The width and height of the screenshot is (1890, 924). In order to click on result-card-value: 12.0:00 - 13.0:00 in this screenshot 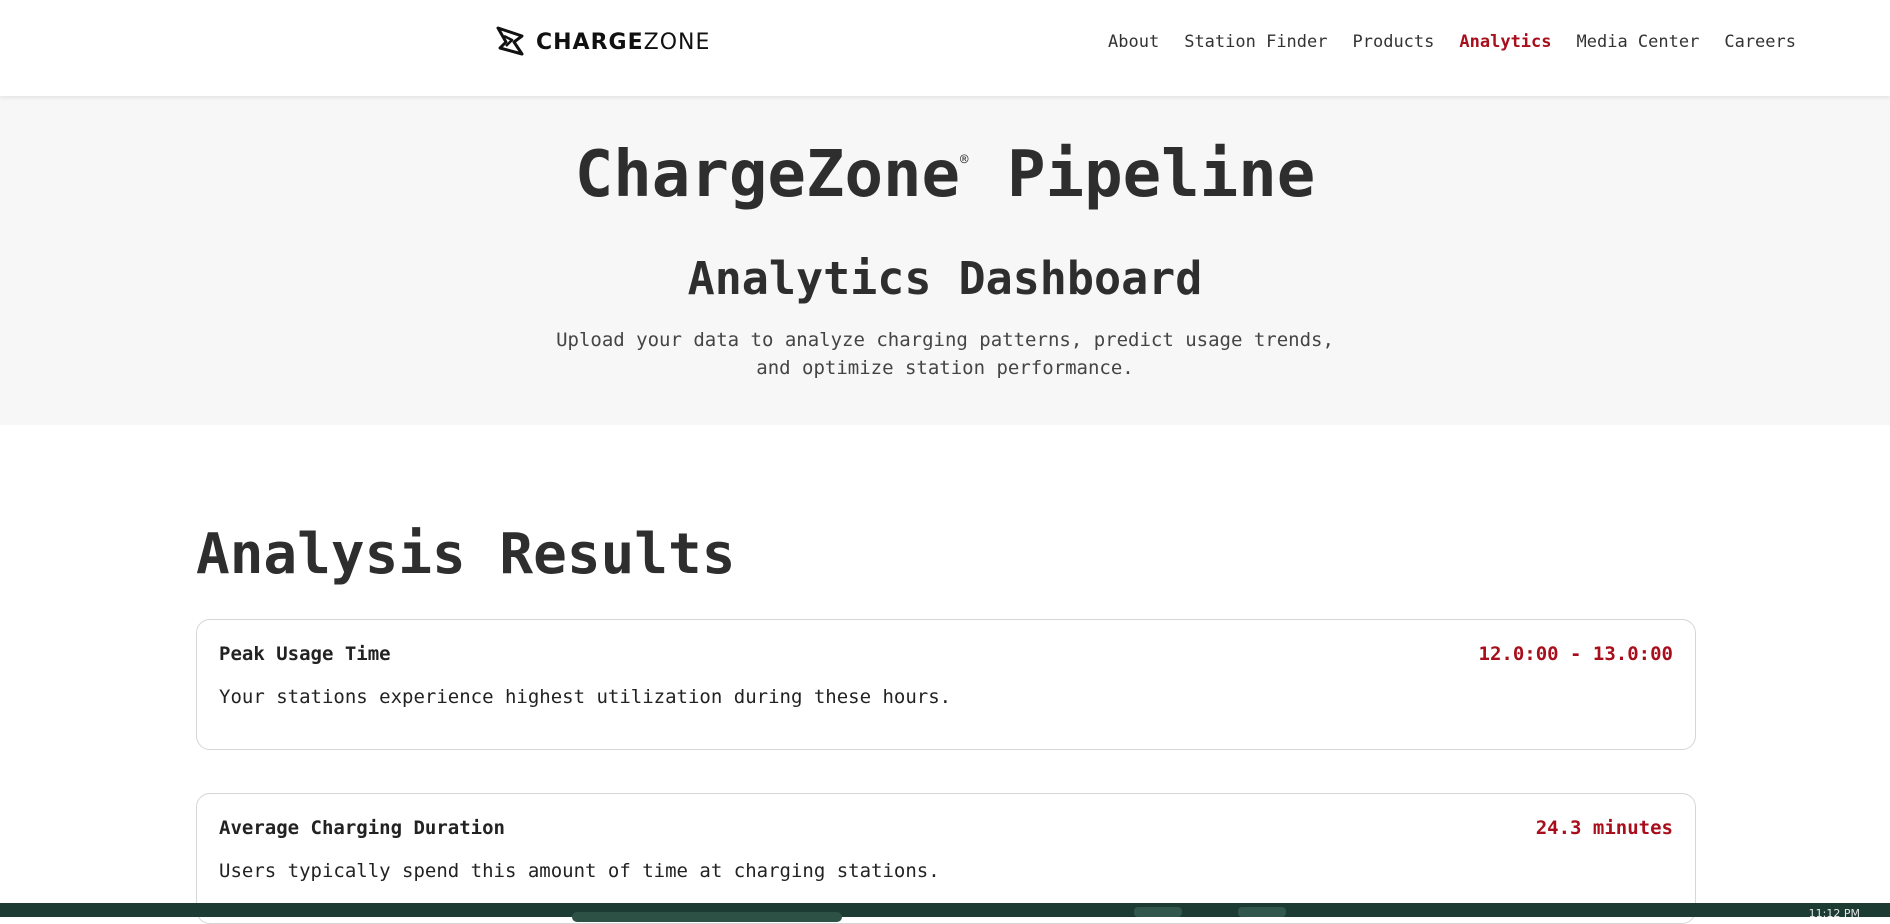, I will do `click(1575, 654)`.